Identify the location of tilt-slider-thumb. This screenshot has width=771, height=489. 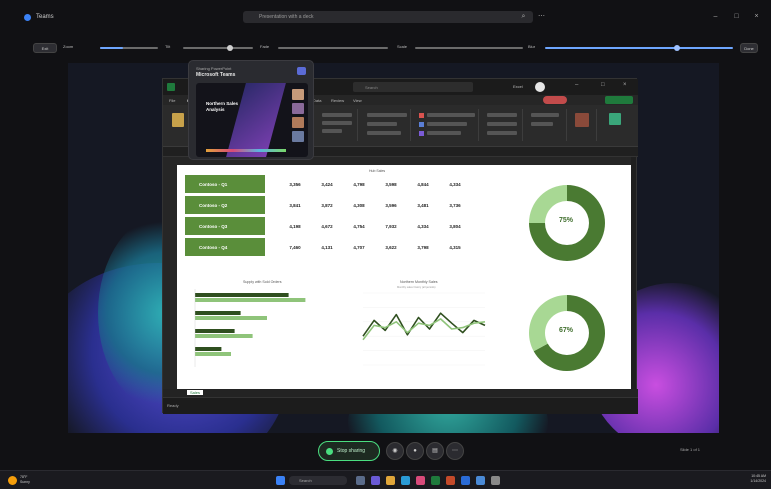
(230, 48).